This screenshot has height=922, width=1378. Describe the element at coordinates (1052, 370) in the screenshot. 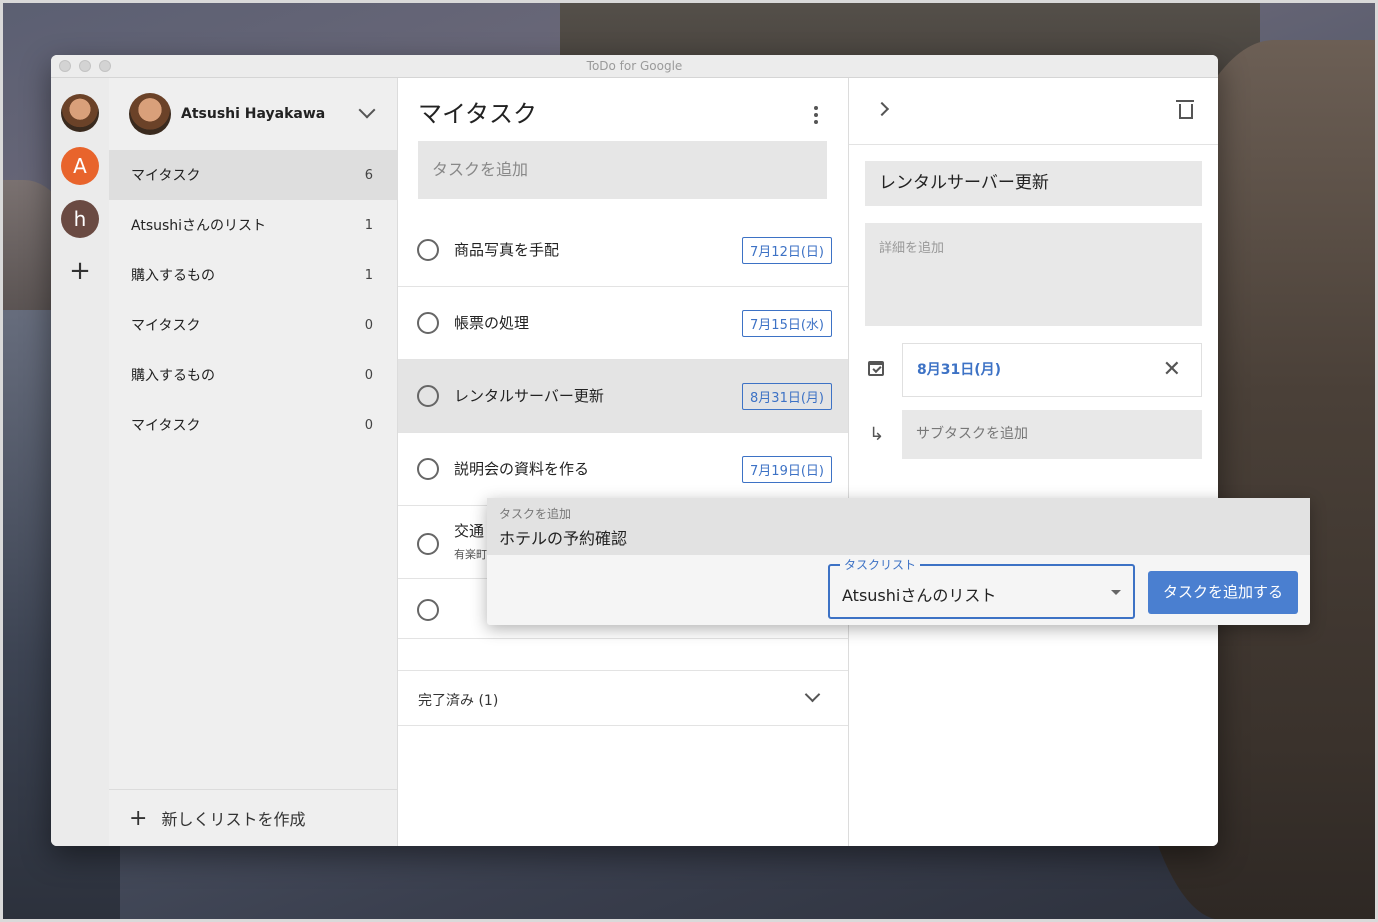

I see `due-date-field: 8月31日(月) ✕` at that location.